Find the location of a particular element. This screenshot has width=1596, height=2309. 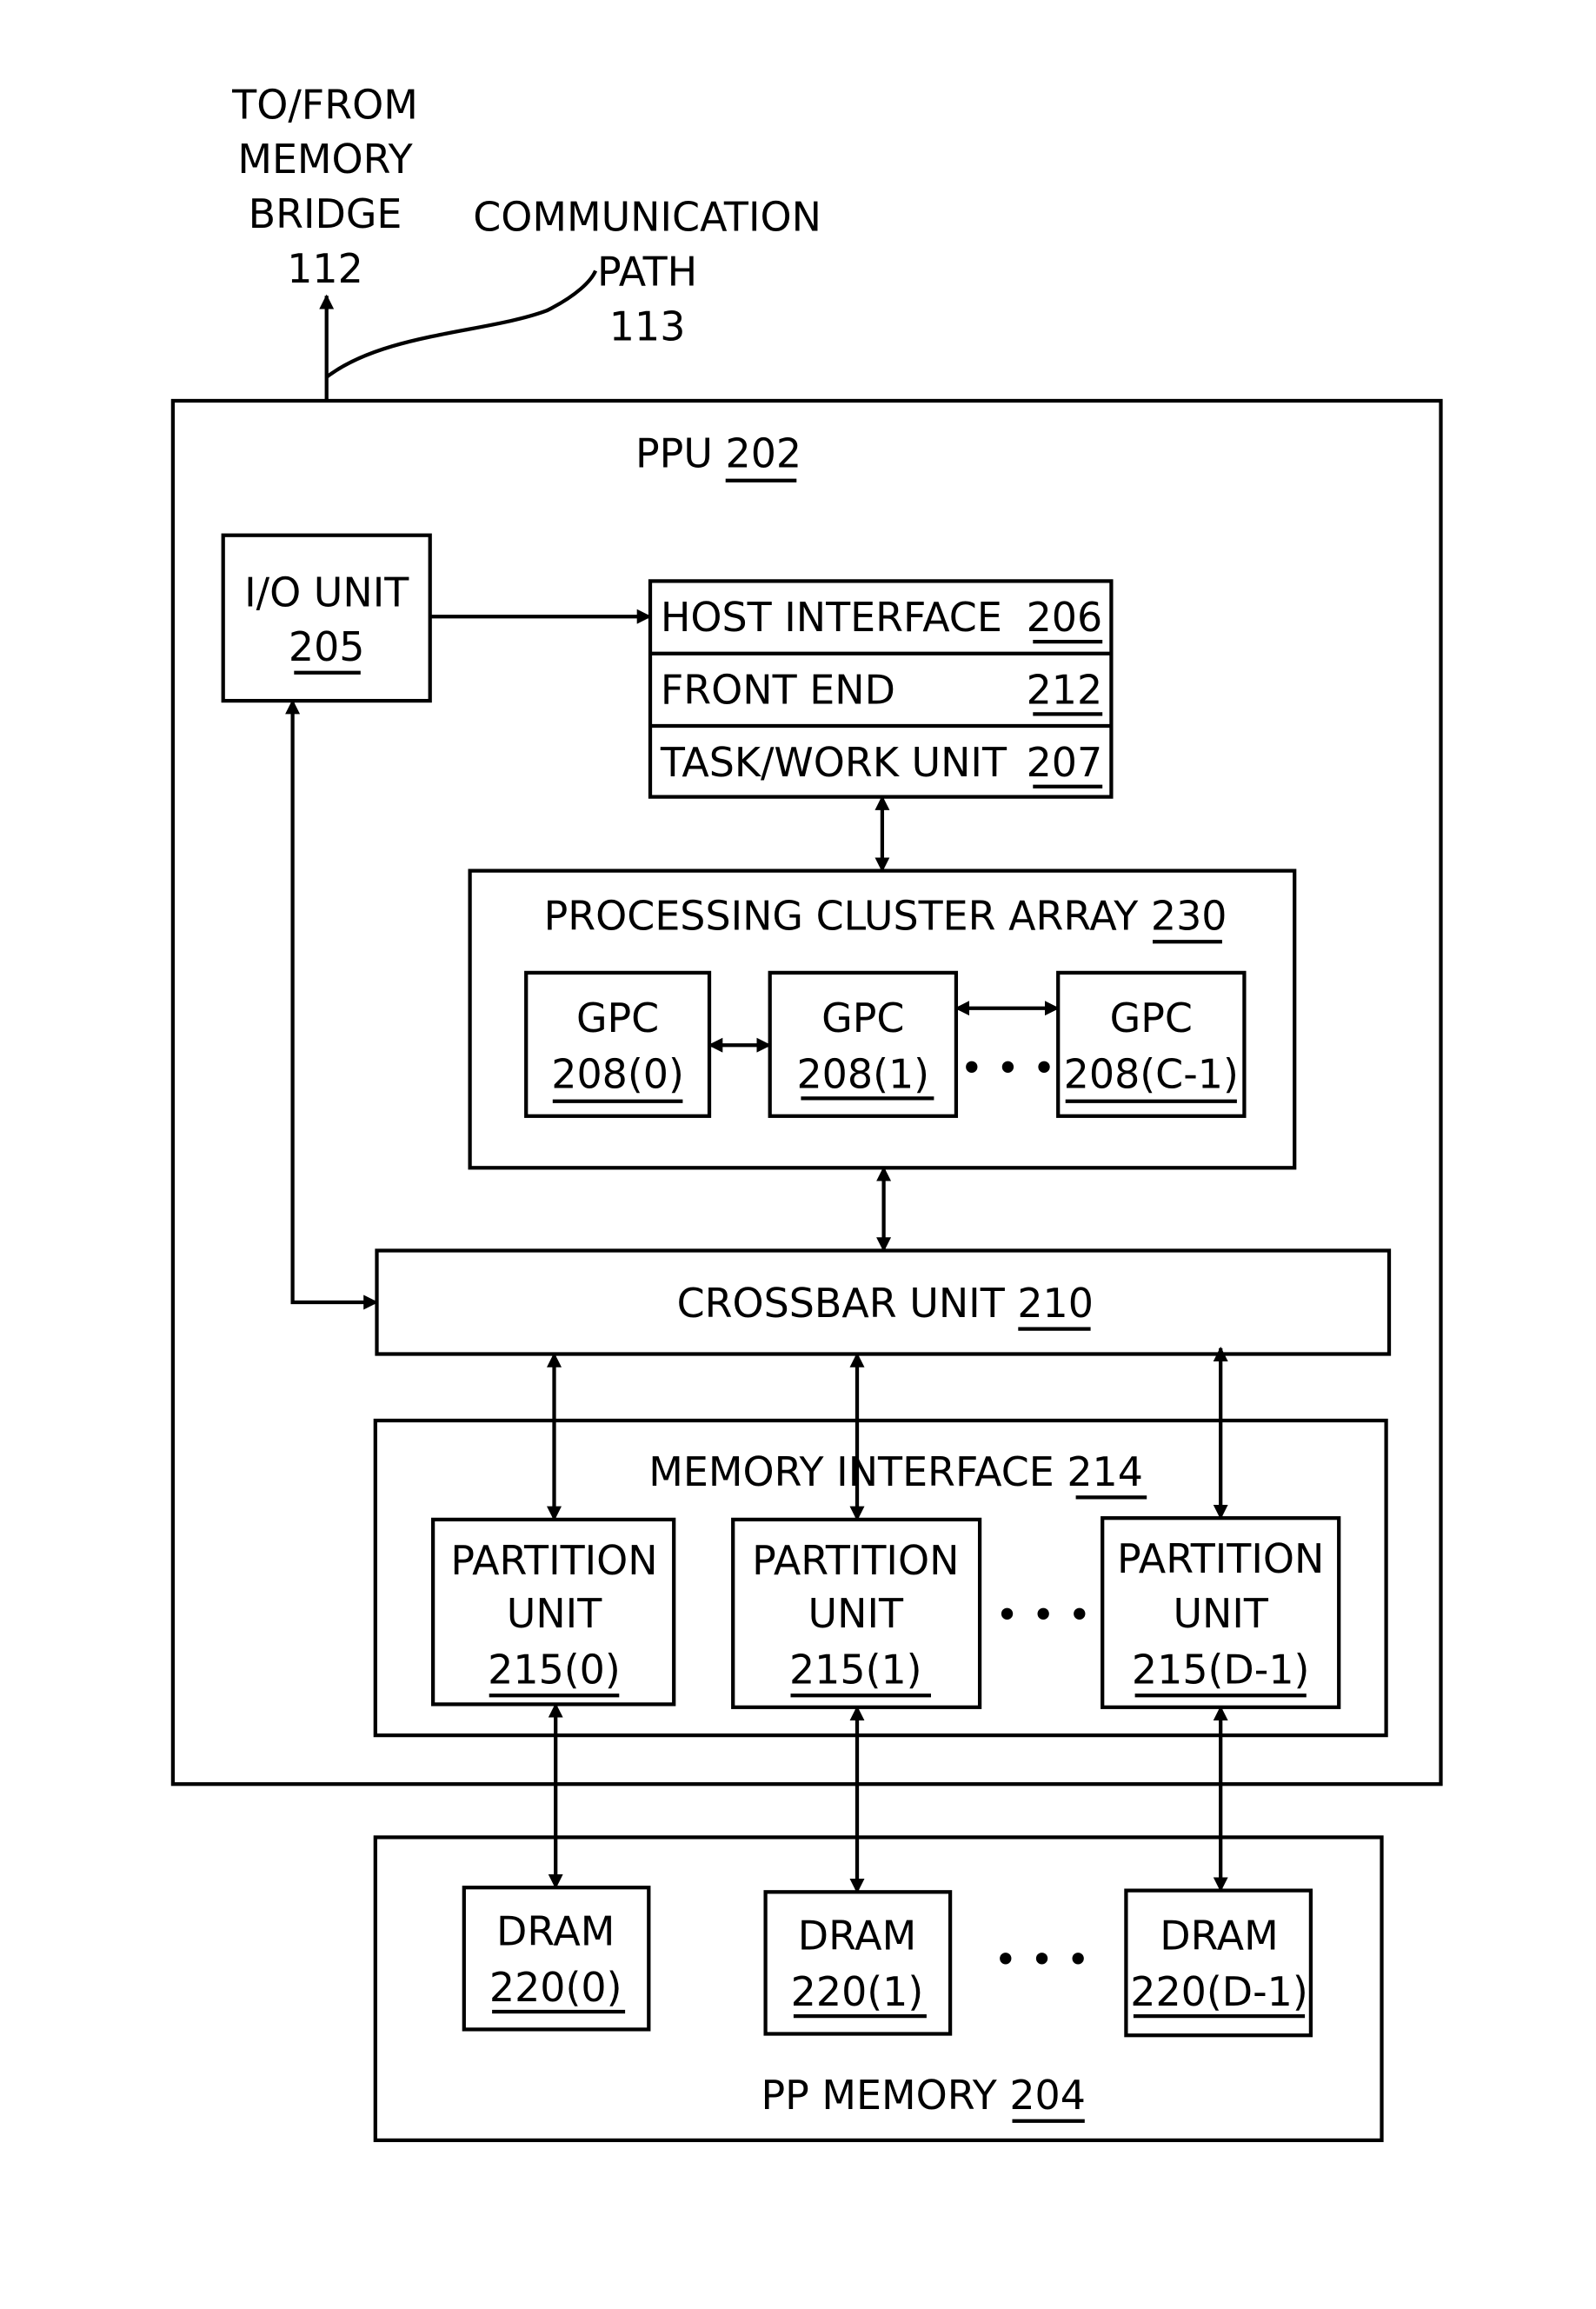

svg-text: 215(0) is located at coordinates (554, 1670).